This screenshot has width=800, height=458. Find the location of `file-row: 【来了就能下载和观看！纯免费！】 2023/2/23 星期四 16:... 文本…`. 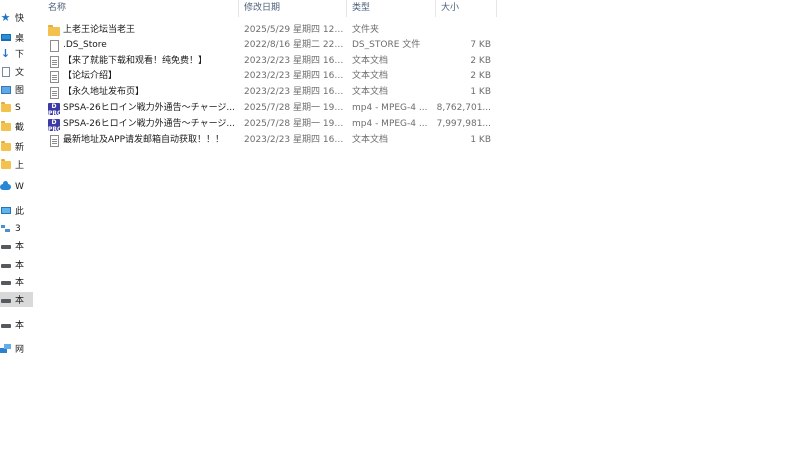

file-row: 【来了就能下载和观看！纯免费！】 2023/2/23 星期四 16:... 文本… is located at coordinates (270, 61).